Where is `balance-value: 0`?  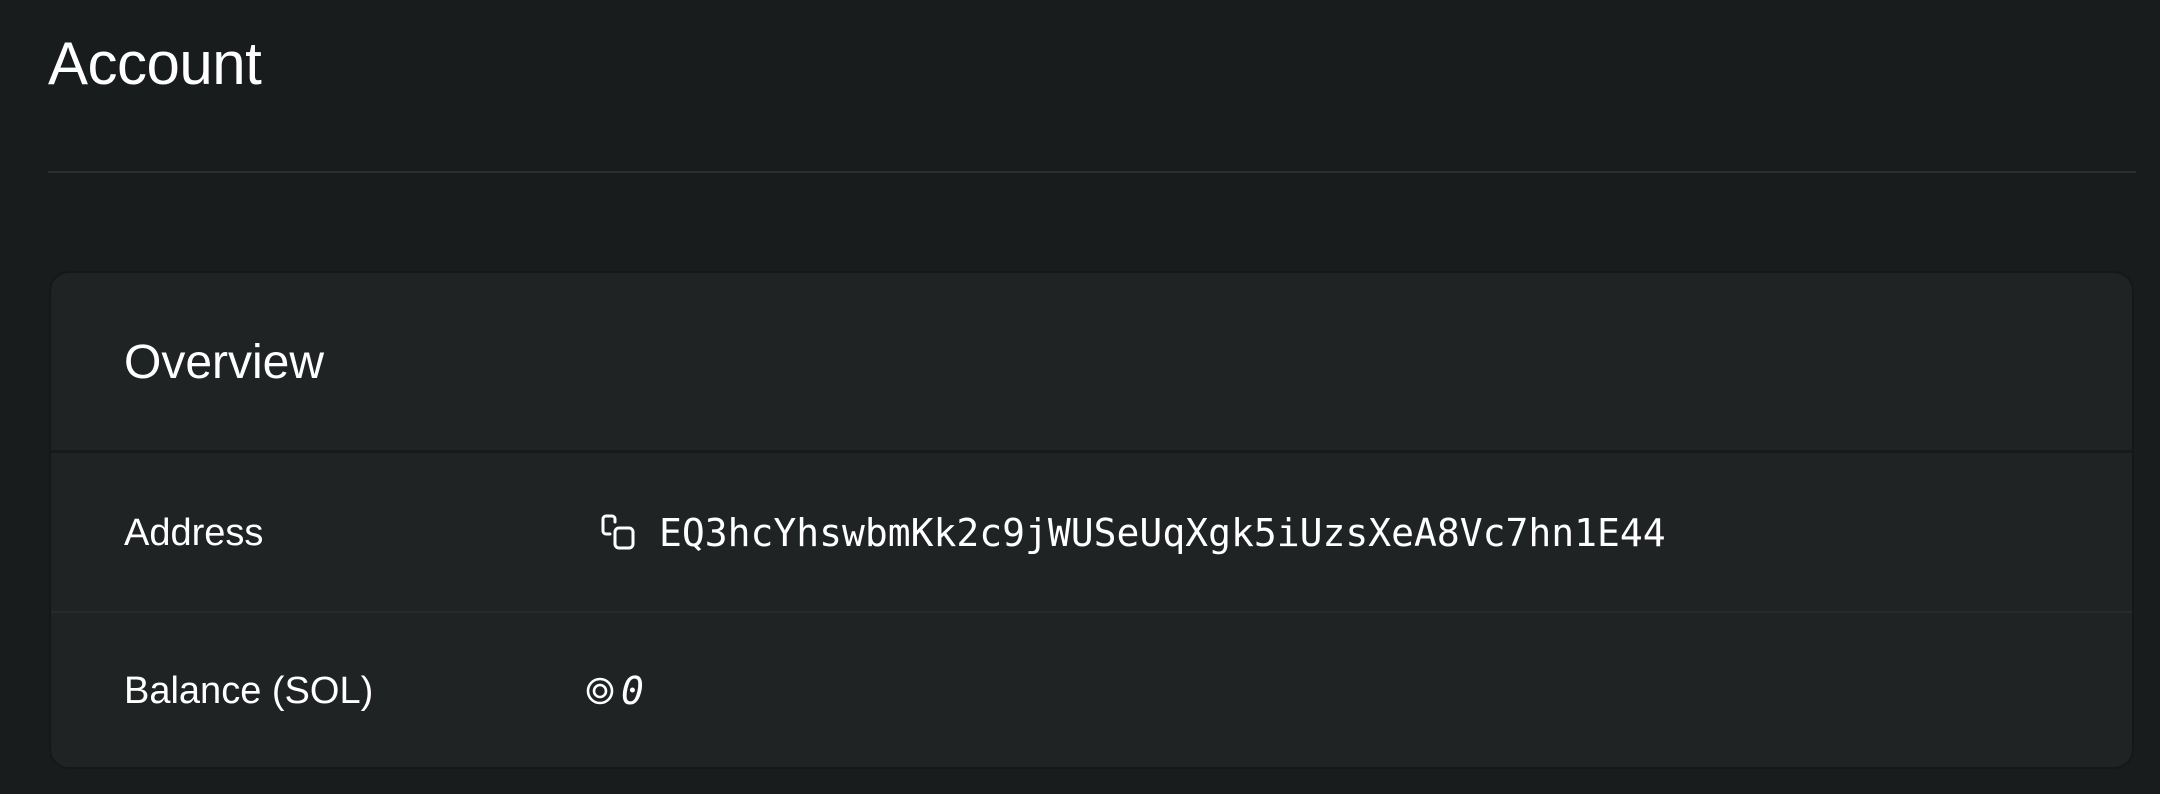 balance-value: 0 is located at coordinates (614, 691).